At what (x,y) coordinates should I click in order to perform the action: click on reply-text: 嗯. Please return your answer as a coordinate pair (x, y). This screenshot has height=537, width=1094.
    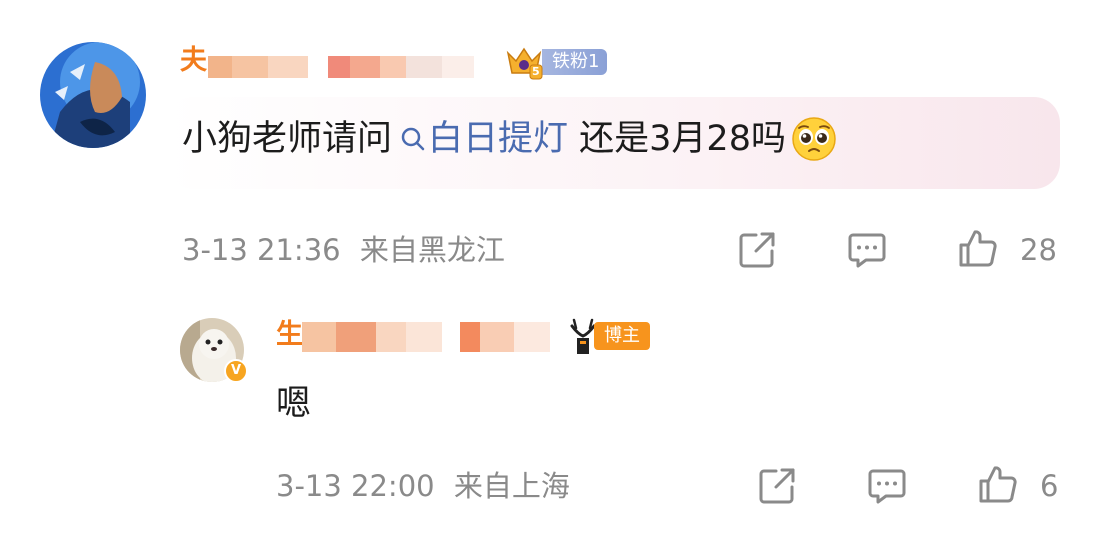
    Looking at the image, I should click on (294, 404).